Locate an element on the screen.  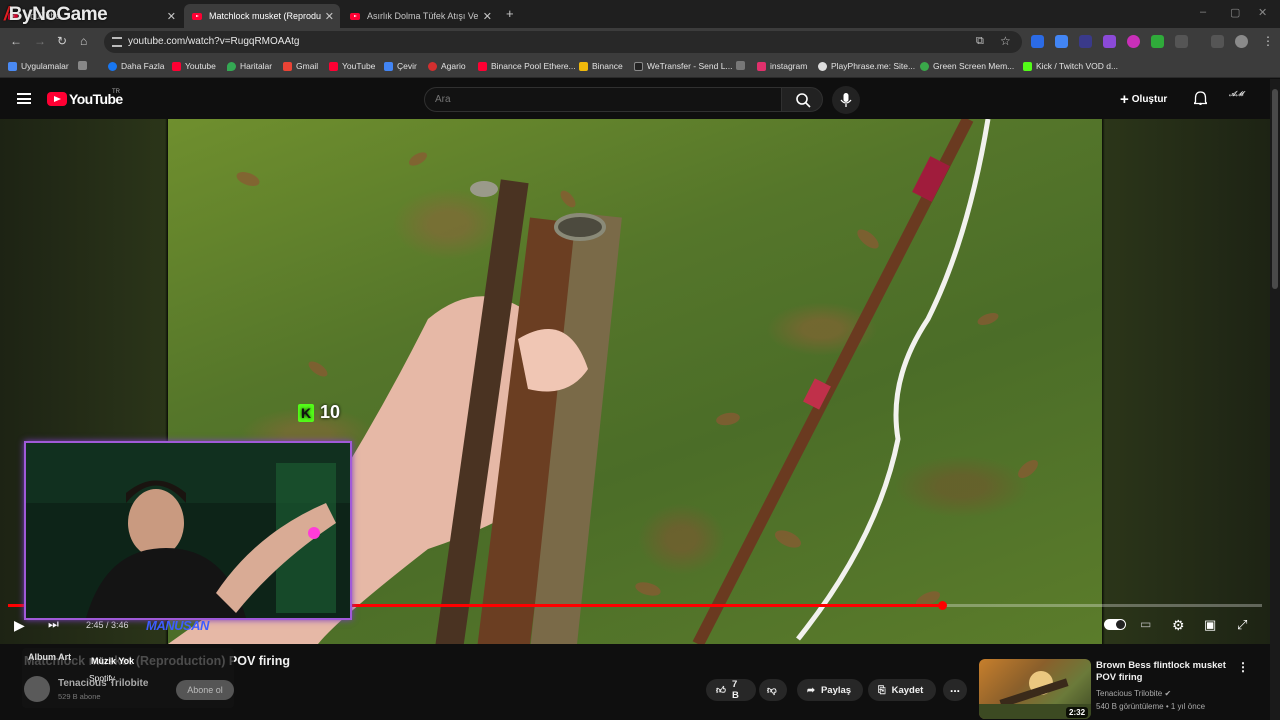
translate-icon is located at coordinates (388, 66).